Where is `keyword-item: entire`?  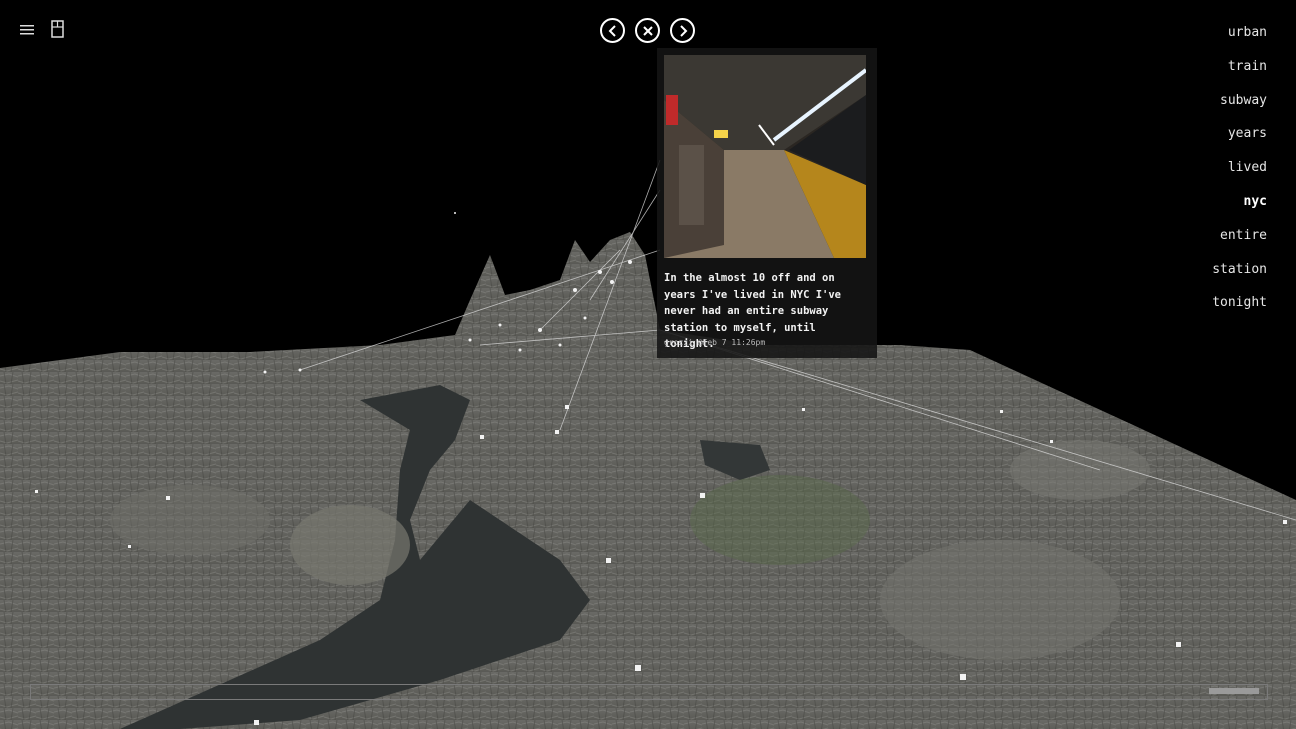
keyword-item: entire is located at coordinates (1239, 245).